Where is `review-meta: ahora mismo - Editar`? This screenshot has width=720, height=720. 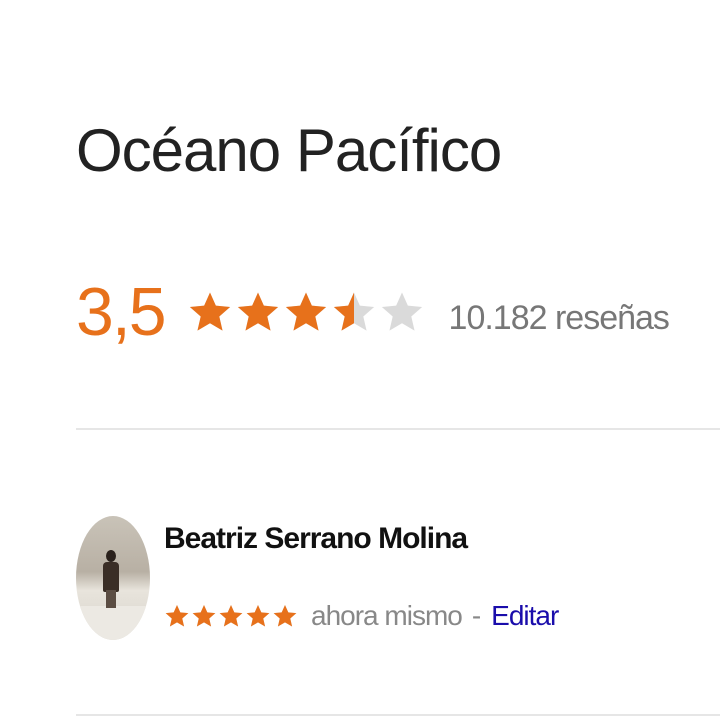
review-meta: ahora mismo - Editar is located at coordinates (361, 616).